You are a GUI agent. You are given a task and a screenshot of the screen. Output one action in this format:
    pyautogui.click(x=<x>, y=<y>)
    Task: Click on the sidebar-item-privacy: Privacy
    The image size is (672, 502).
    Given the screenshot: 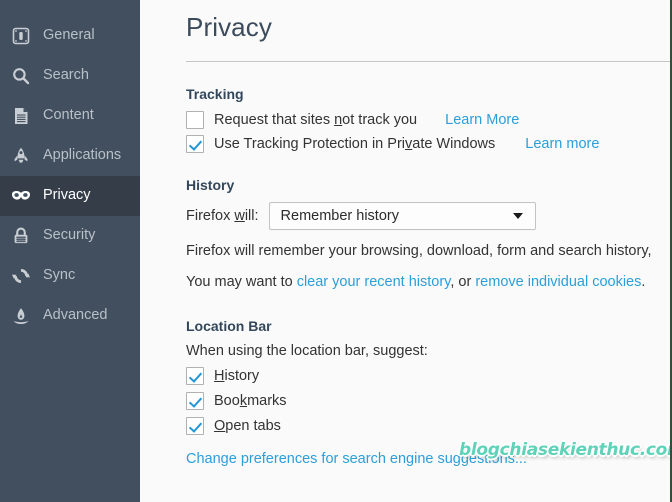 What is the action you would take?
    pyautogui.click(x=70, y=196)
    